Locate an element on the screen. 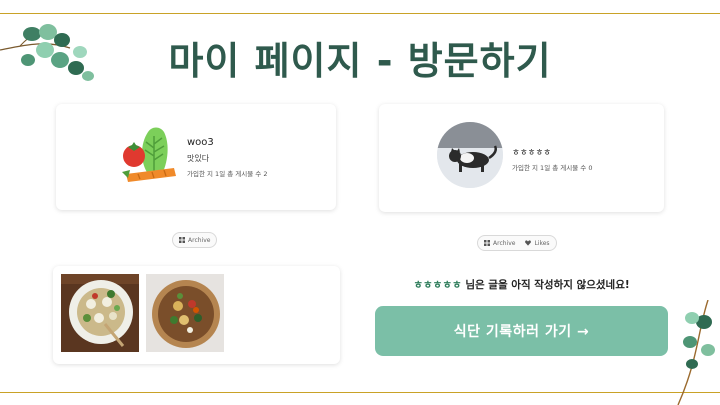  my-profile-card: woo3 맛있다 가입한 지 1일 총 게시물 수 2 is located at coordinates (196, 157).